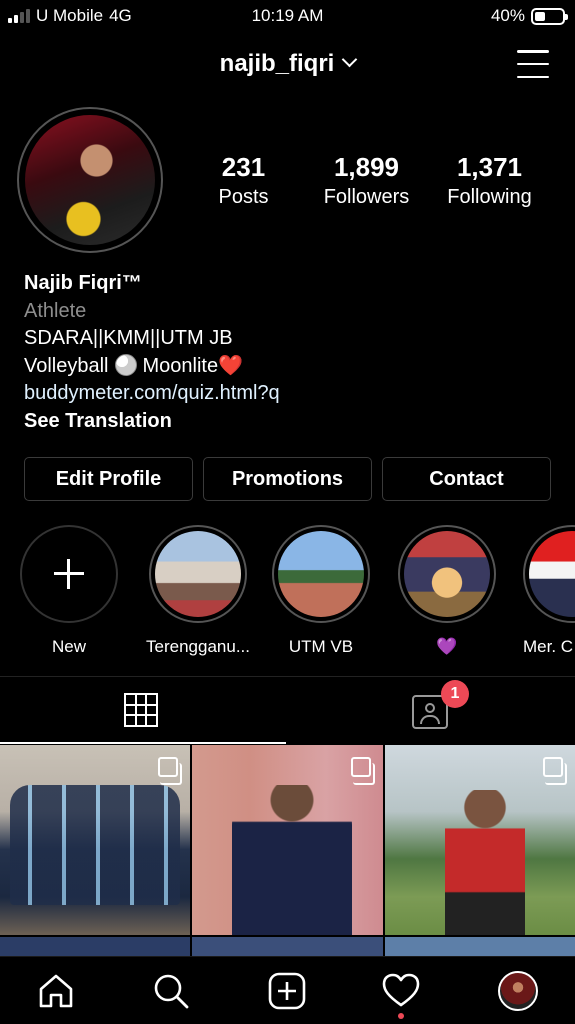  What do you see at coordinates (231, 365) in the screenshot?
I see `heart-emoji: ❤️` at bounding box center [231, 365].